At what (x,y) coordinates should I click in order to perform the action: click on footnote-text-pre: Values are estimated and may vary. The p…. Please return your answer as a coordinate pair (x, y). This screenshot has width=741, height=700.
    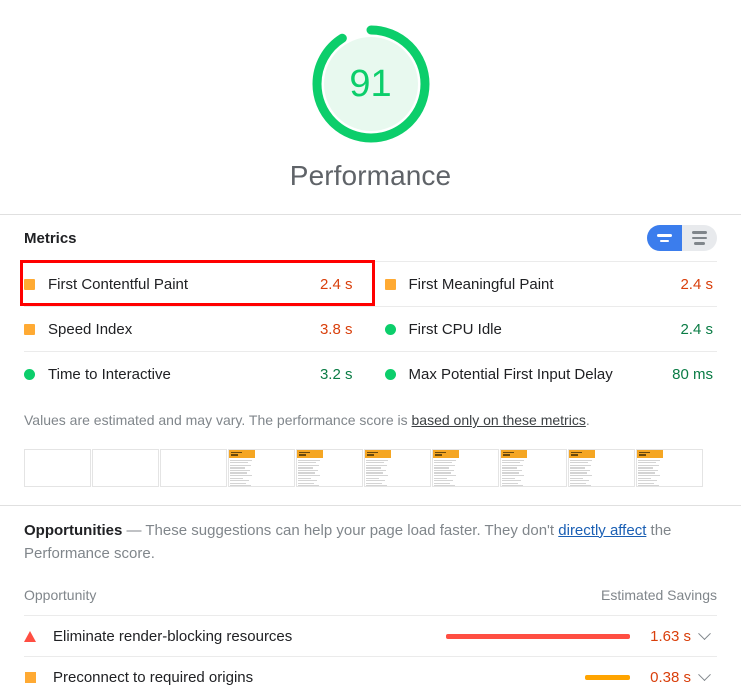
    Looking at the image, I should click on (218, 420).